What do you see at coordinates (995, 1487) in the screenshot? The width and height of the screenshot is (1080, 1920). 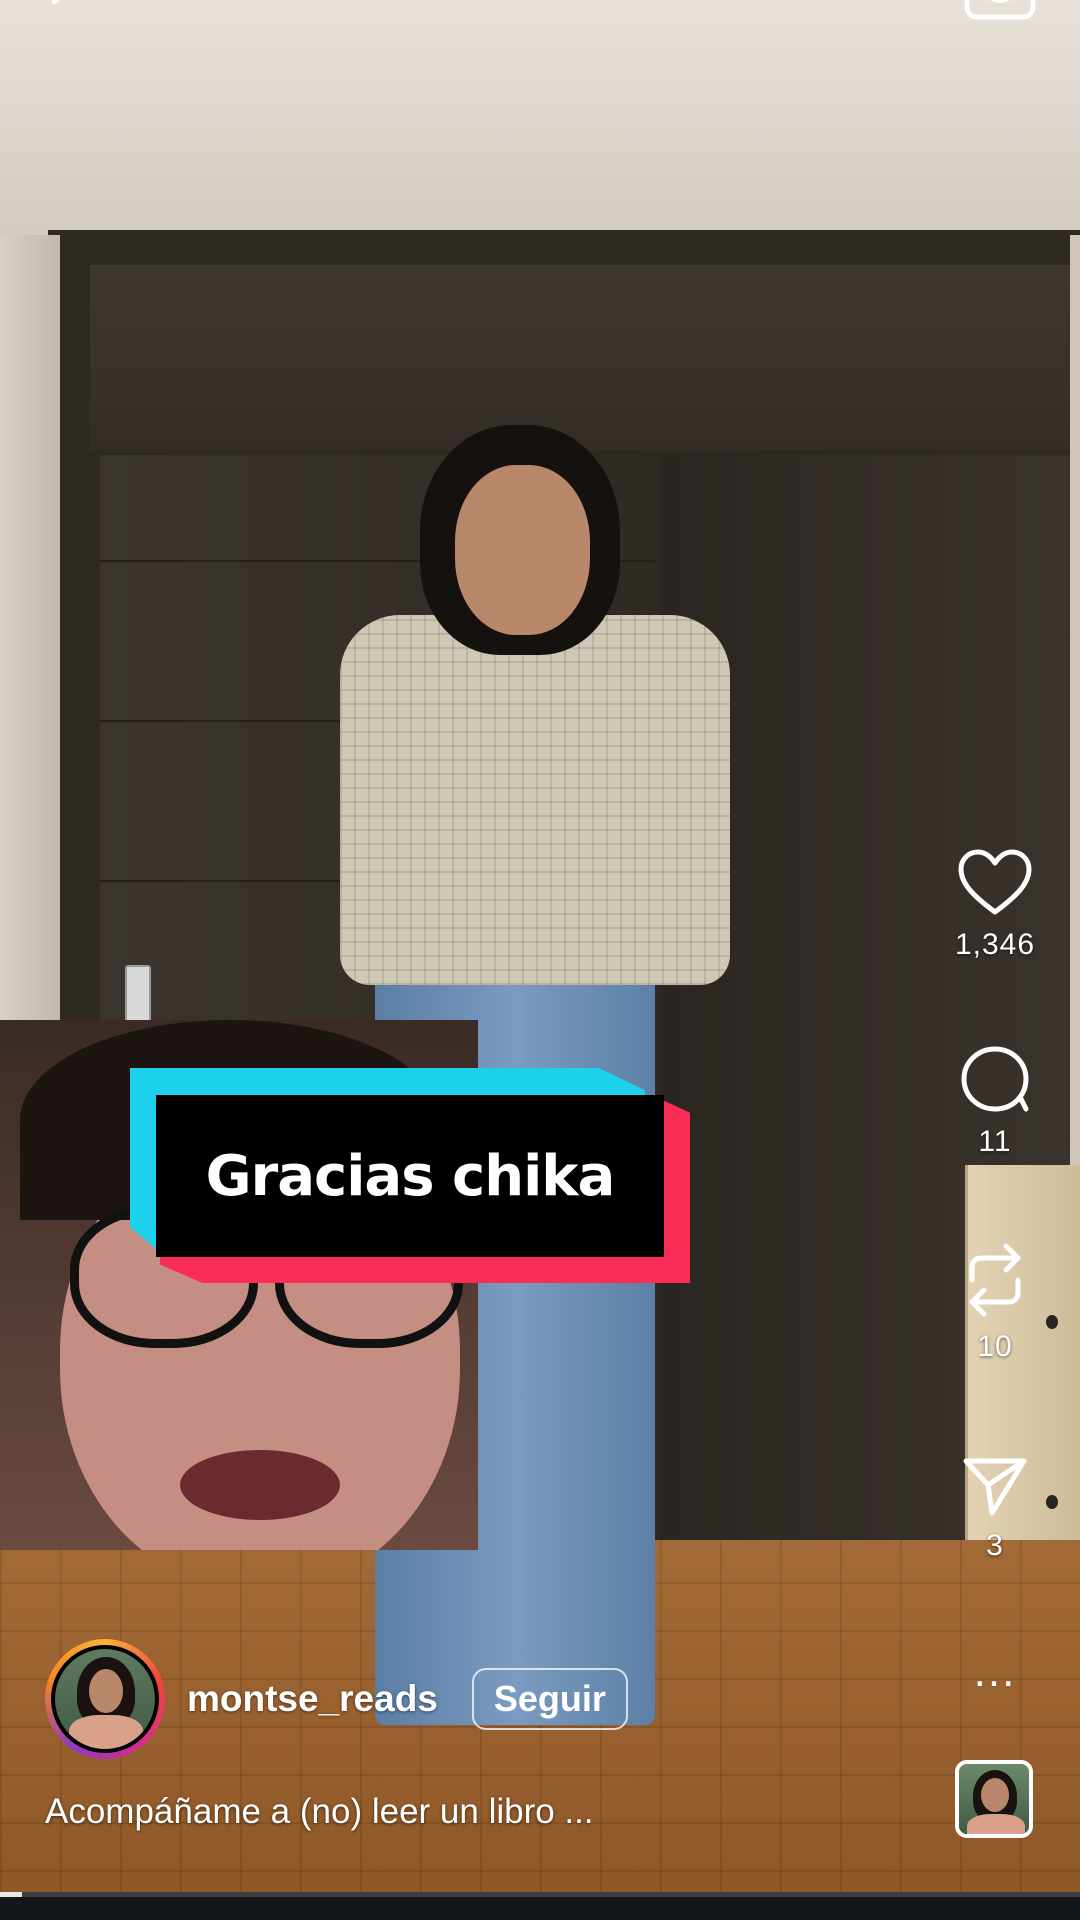 I see `paper-plane-icon` at bounding box center [995, 1487].